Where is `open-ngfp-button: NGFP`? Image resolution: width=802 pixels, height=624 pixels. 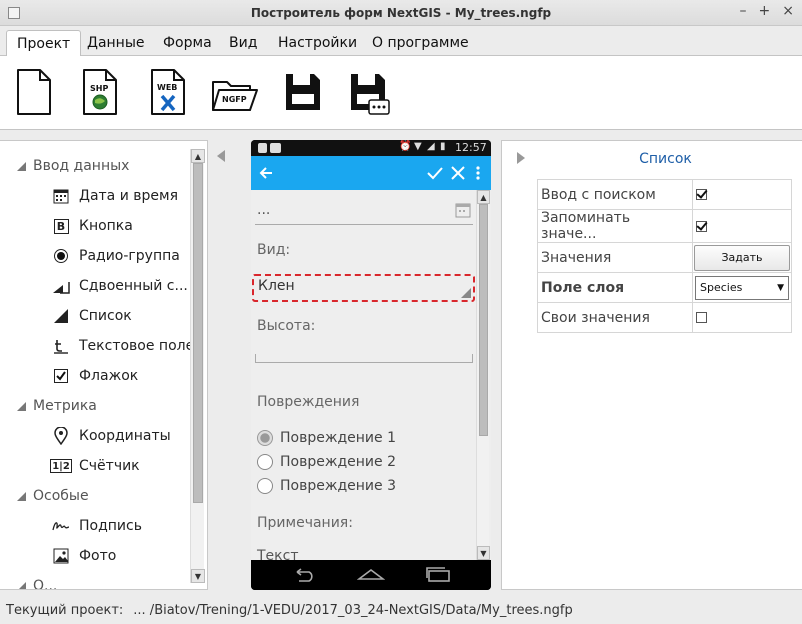
open-ngfp-button: NGFP is located at coordinates (235, 92).